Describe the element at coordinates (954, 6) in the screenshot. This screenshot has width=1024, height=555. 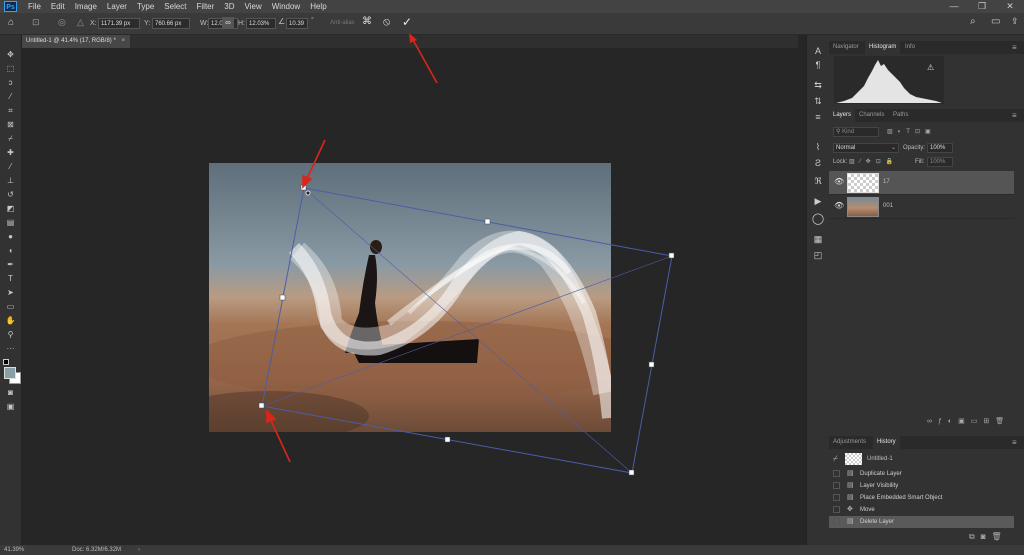
I see `minimize-button: —` at that location.